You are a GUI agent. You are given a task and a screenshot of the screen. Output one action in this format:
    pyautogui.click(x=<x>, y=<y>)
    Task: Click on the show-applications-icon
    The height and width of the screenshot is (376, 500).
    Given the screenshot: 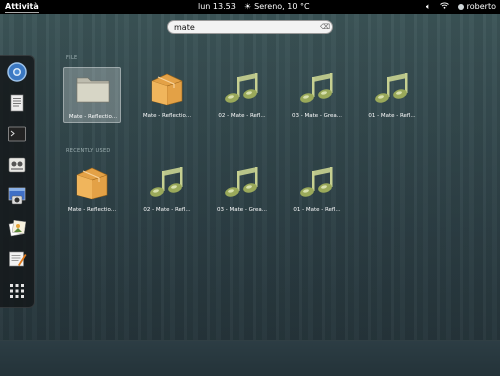 What is the action you would take?
    pyautogui.click(x=17, y=291)
    